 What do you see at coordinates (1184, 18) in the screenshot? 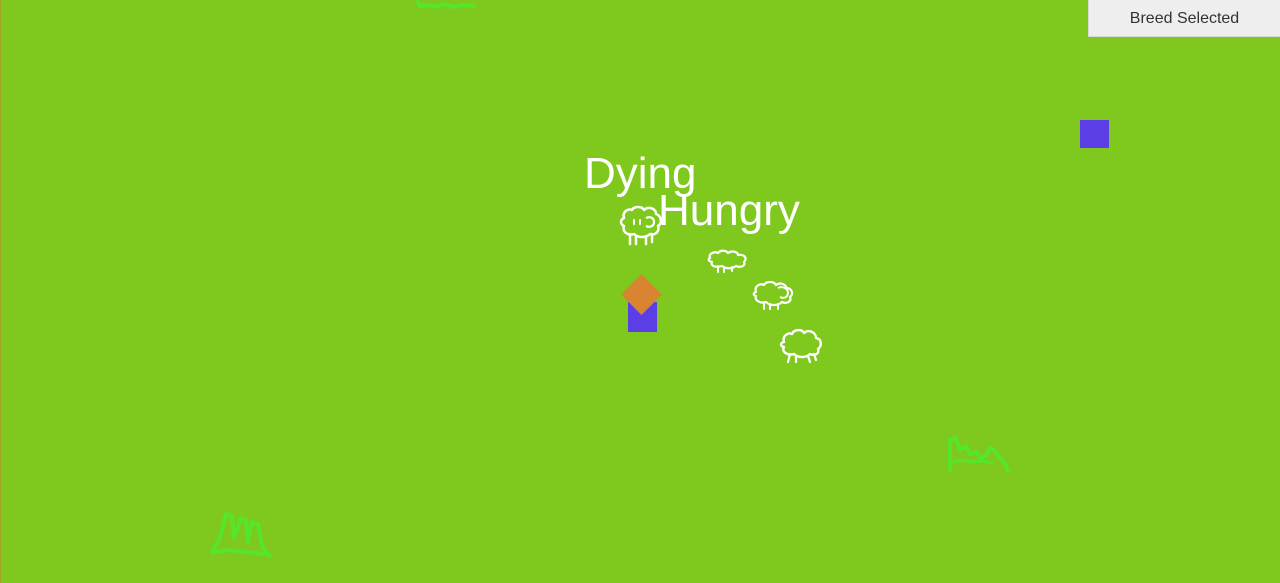
I see `breed-selected-button: Breed Selected` at bounding box center [1184, 18].